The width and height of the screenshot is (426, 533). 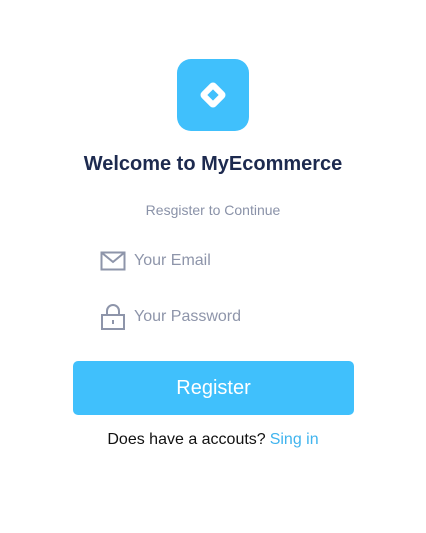 I want to click on password-input, so click(x=239, y=317).